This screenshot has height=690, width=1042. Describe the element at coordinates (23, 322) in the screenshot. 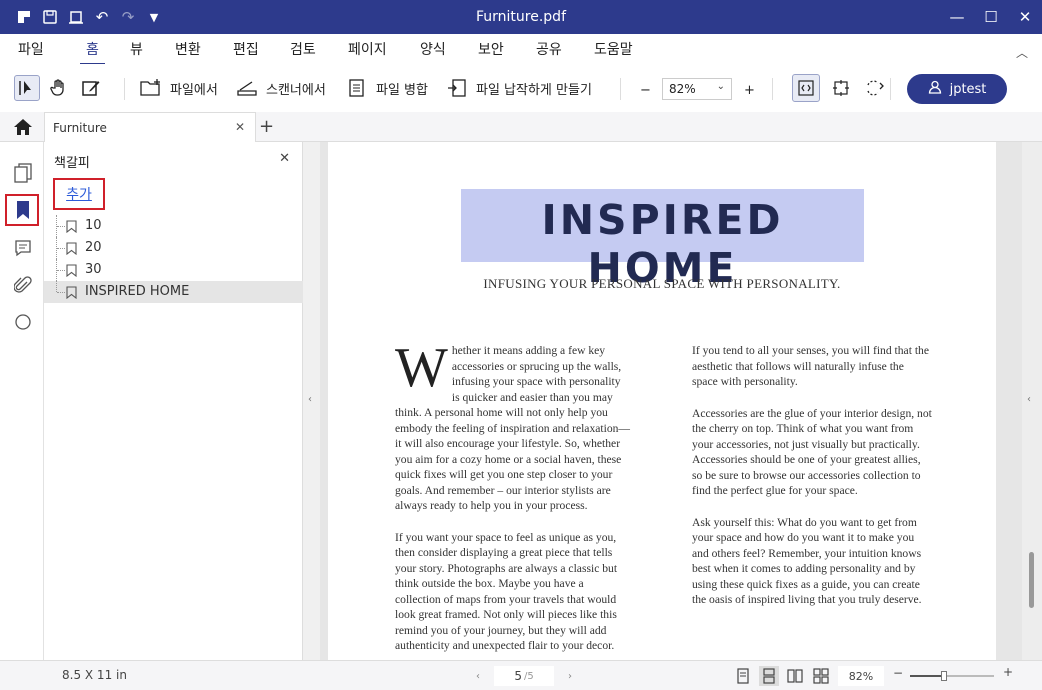

I see `search-icon` at that location.